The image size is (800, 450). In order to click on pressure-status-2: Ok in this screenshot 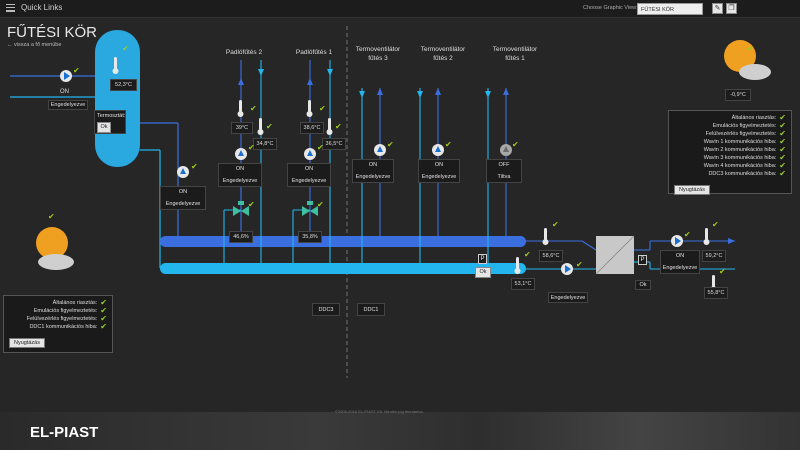, I will do `click(643, 285)`.